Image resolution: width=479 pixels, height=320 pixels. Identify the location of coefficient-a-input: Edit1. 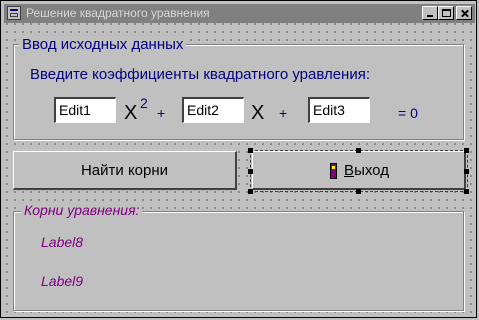
(85, 110).